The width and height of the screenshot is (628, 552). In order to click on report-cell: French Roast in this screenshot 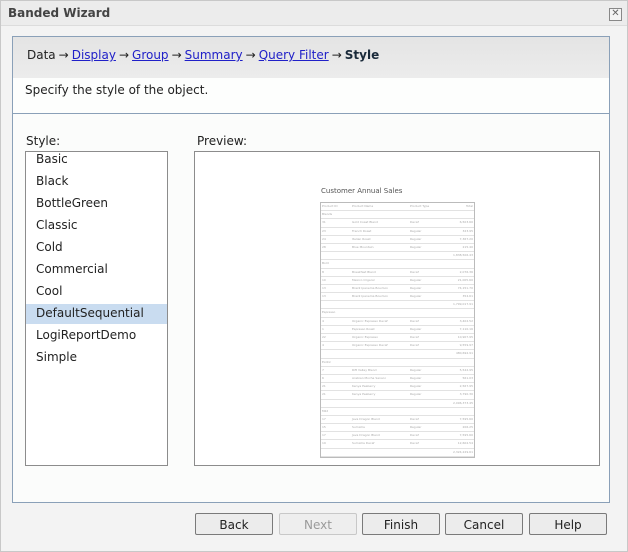, I will do `click(362, 230)`.